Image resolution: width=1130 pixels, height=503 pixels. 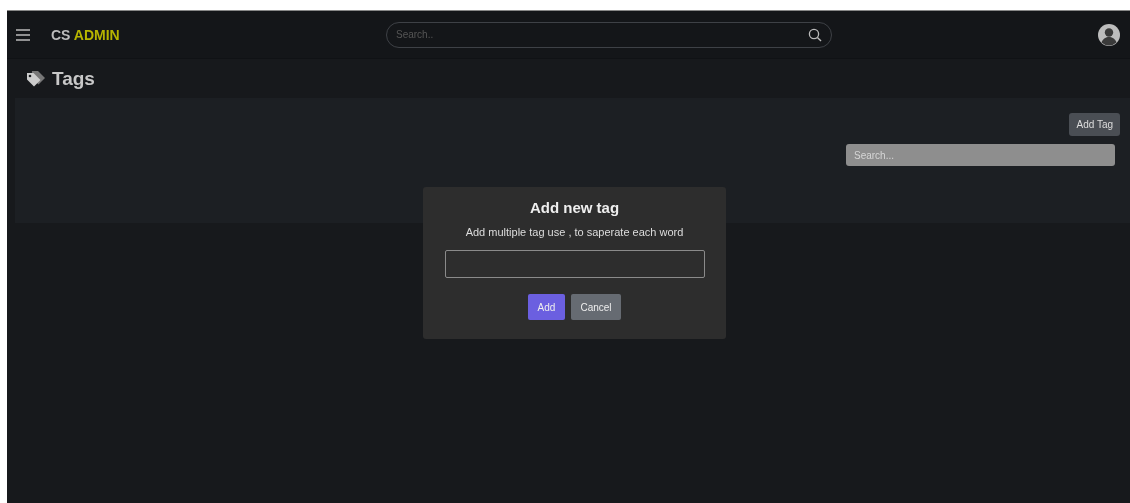 I want to click on menu-icon, so click(x=23, y=34).